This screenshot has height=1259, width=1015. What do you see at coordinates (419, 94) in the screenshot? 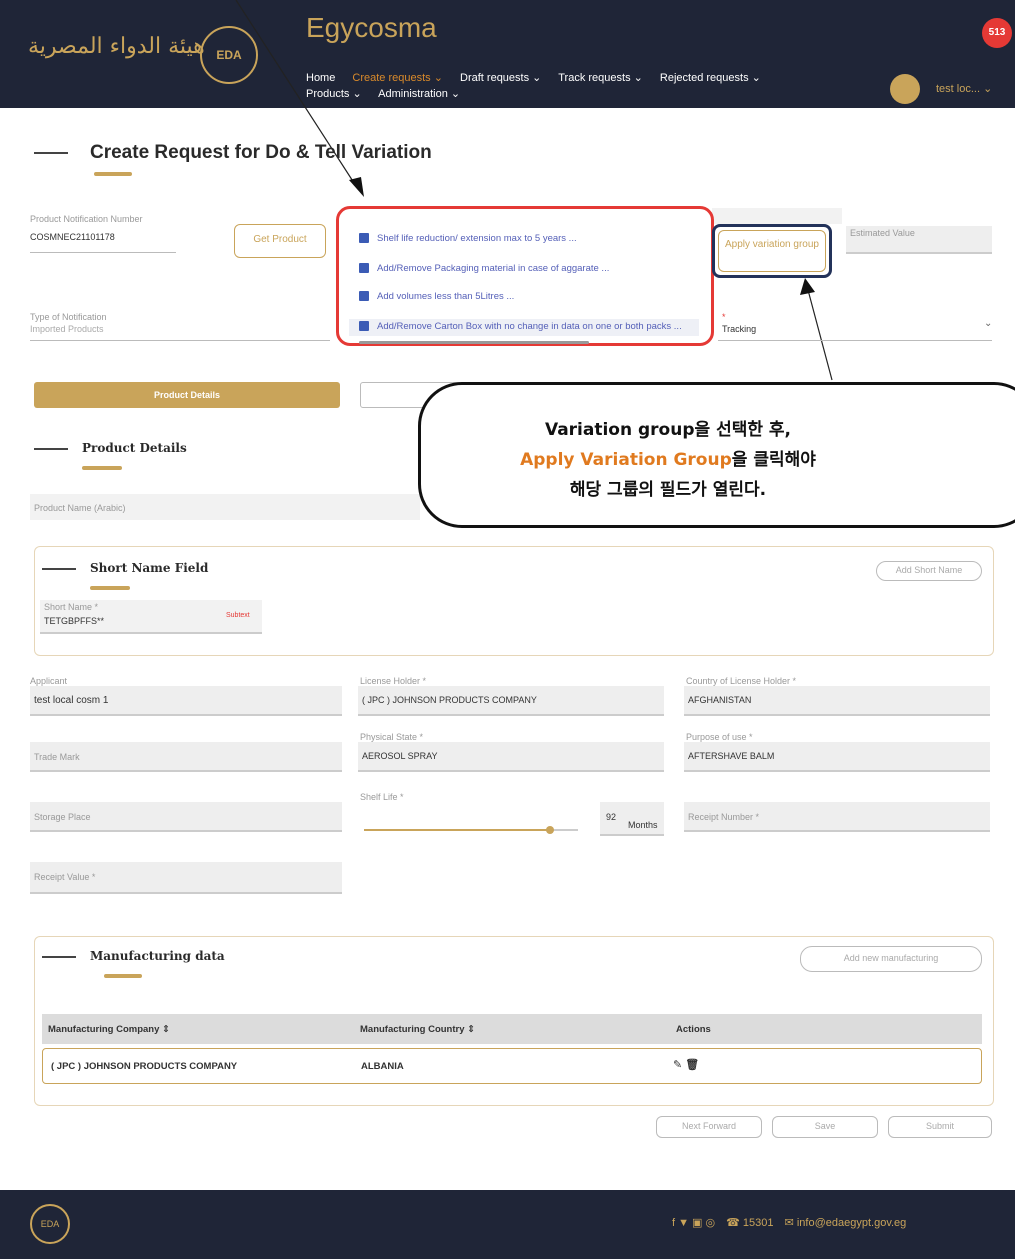
I see `nav-administration: Administration ⌄` at bounding box center [419, 94].